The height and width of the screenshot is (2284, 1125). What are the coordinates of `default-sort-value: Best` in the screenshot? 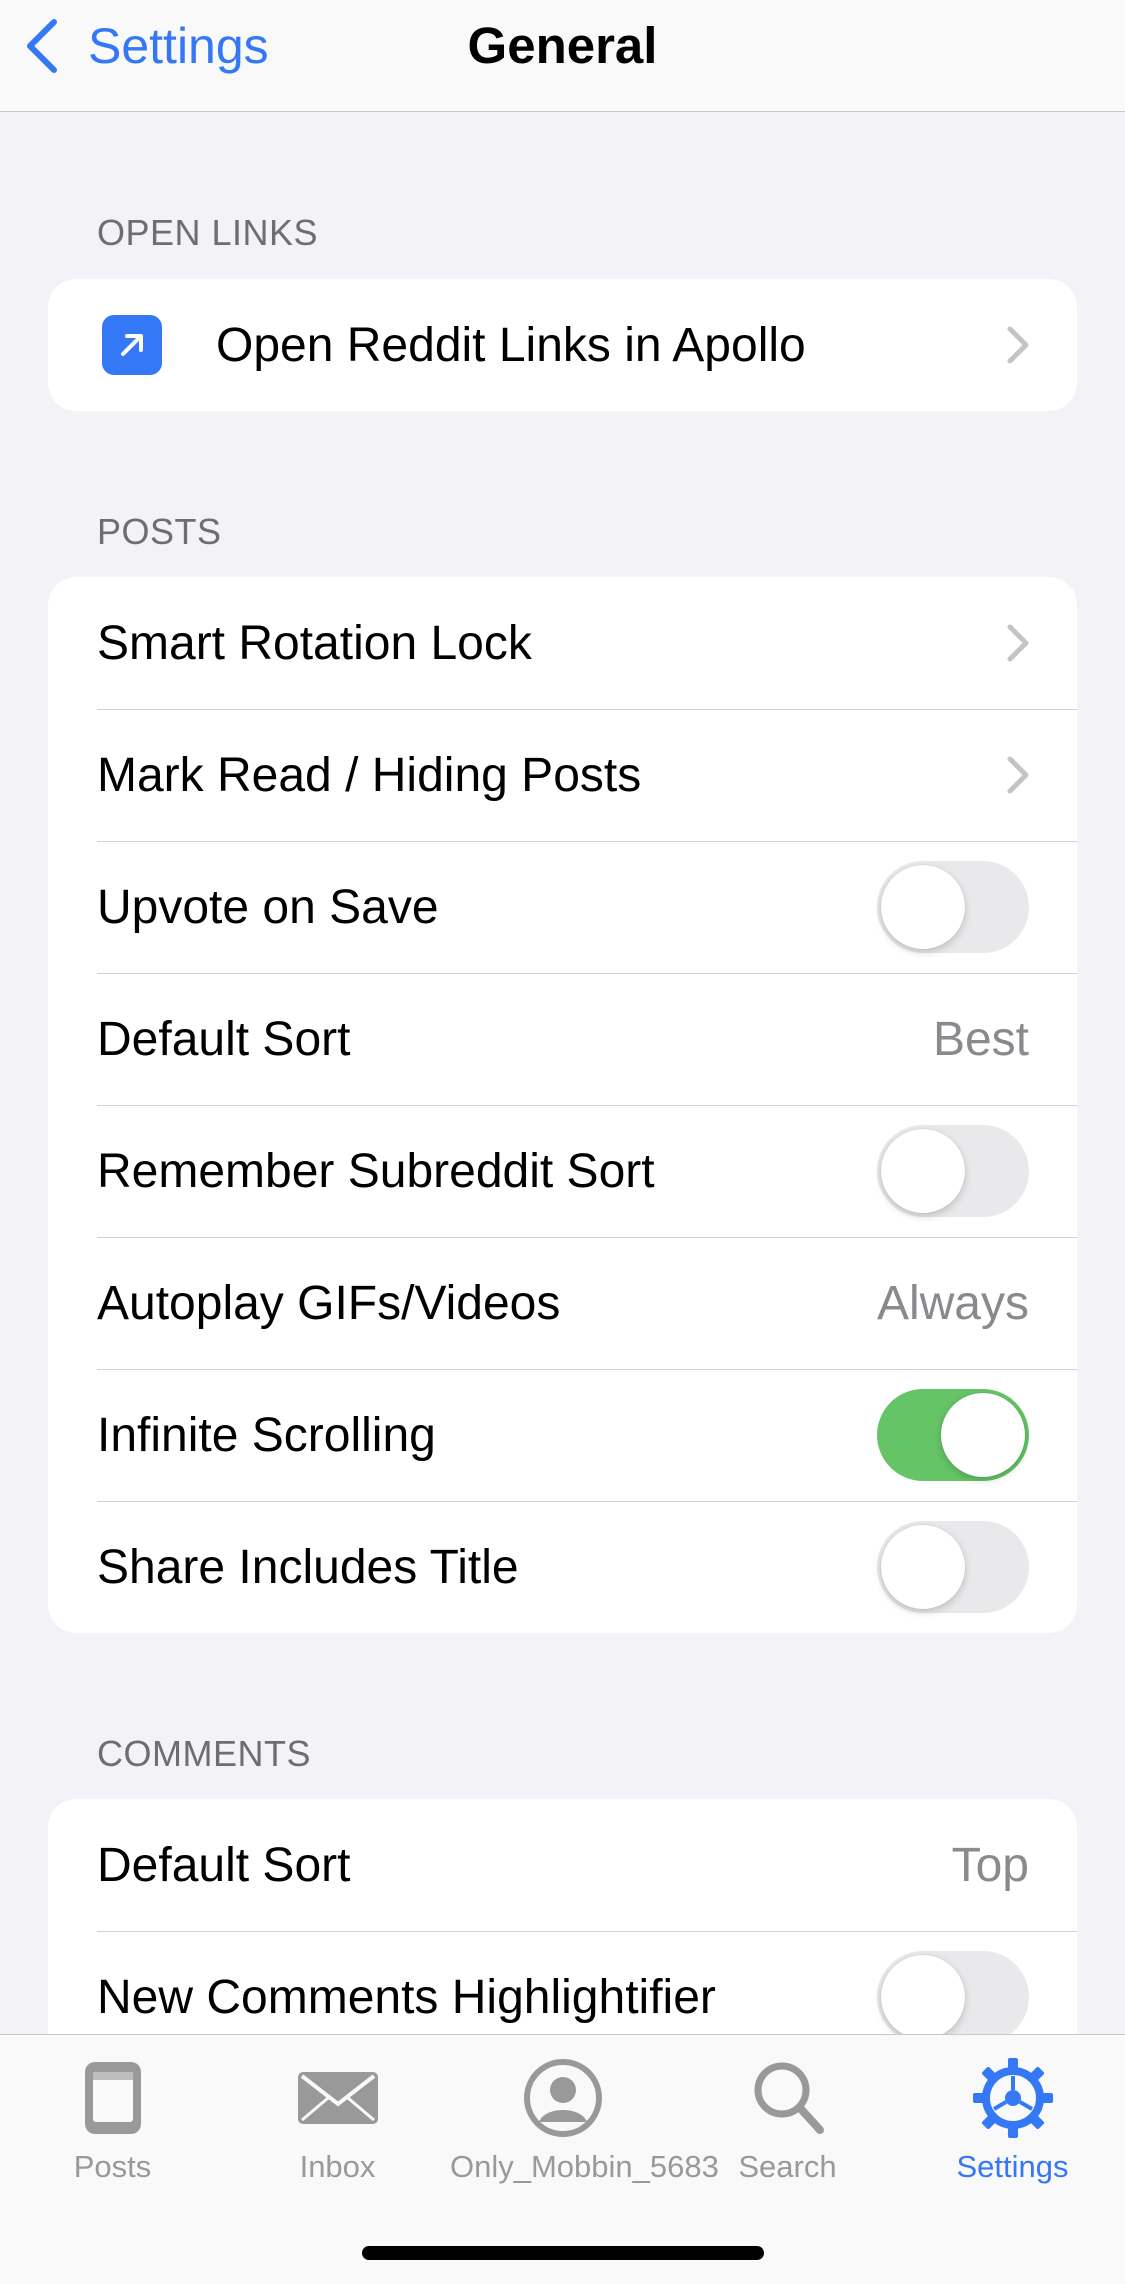 It's located at (980, 1039).